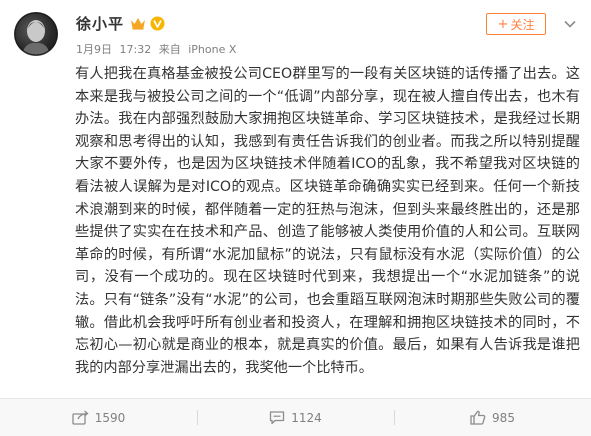 The width and height of the screenshot is (591, 436). I want to click on follow-label: 关注, so click(522, 24).